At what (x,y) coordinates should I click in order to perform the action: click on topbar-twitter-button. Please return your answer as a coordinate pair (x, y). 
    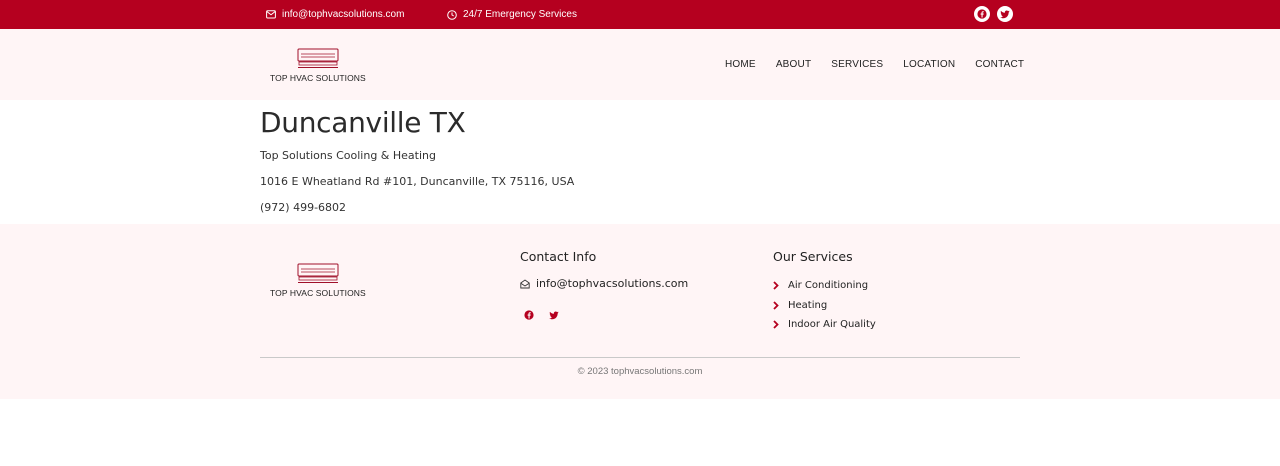
    Looking at the image, I should click on (1005, 14).